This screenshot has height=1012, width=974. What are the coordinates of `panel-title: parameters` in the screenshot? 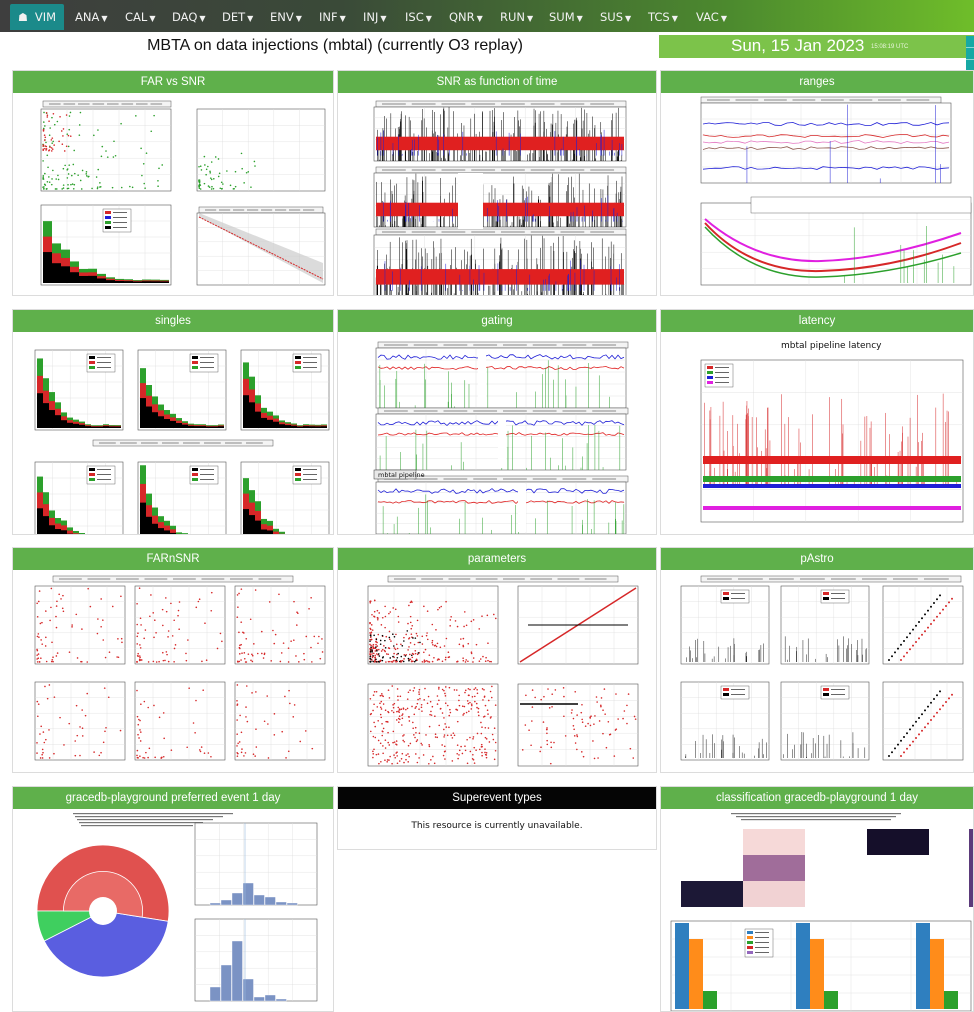 It's located at (497, 559).